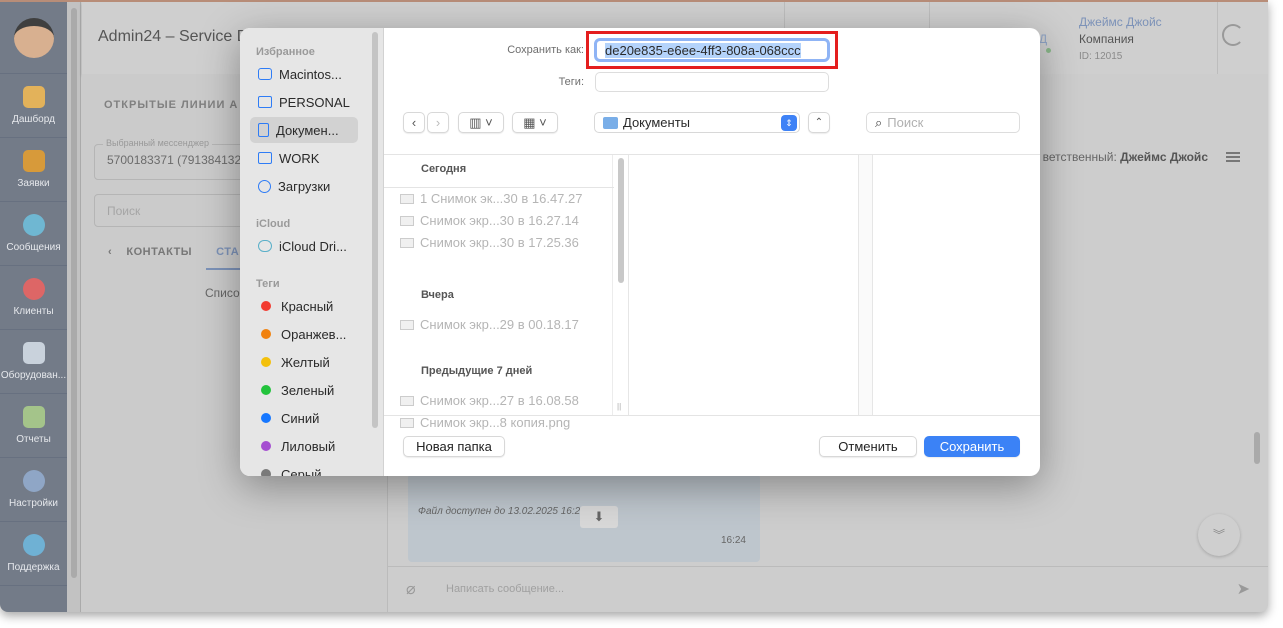 This screenshot has height=628, width=1283. I want to click on file-item: 1 Снимок эк...30 в 16.47.27, so click(491, 198).